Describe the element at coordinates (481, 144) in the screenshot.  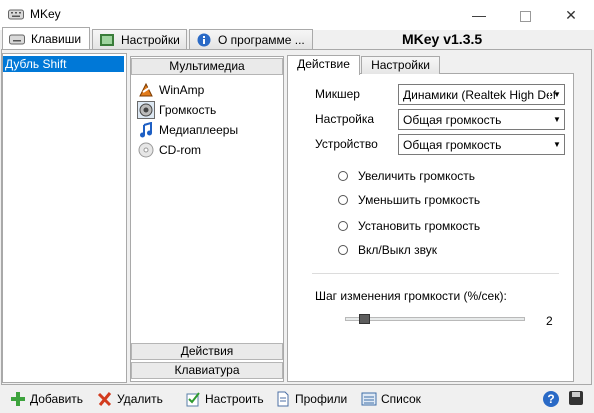
I see `device-select: Общая громкость ▼` at that location.